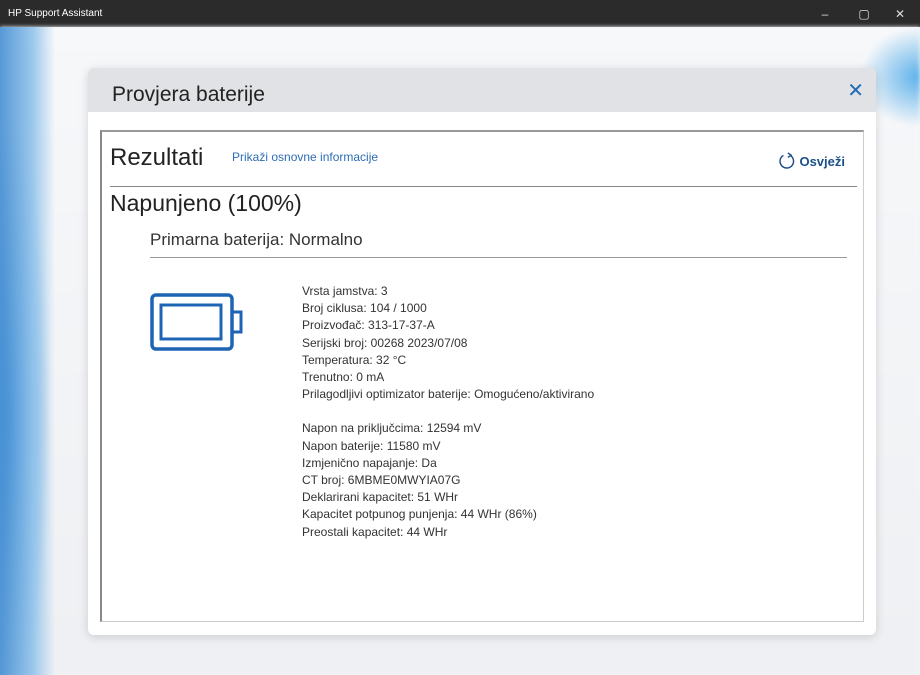 The height and width of the screenshot is (675, 920). What do you see at coordinates (354, 359) in the screenshot?
I see `detail-line: Temperatura: 32 °C` at bounding box center [354, 359].